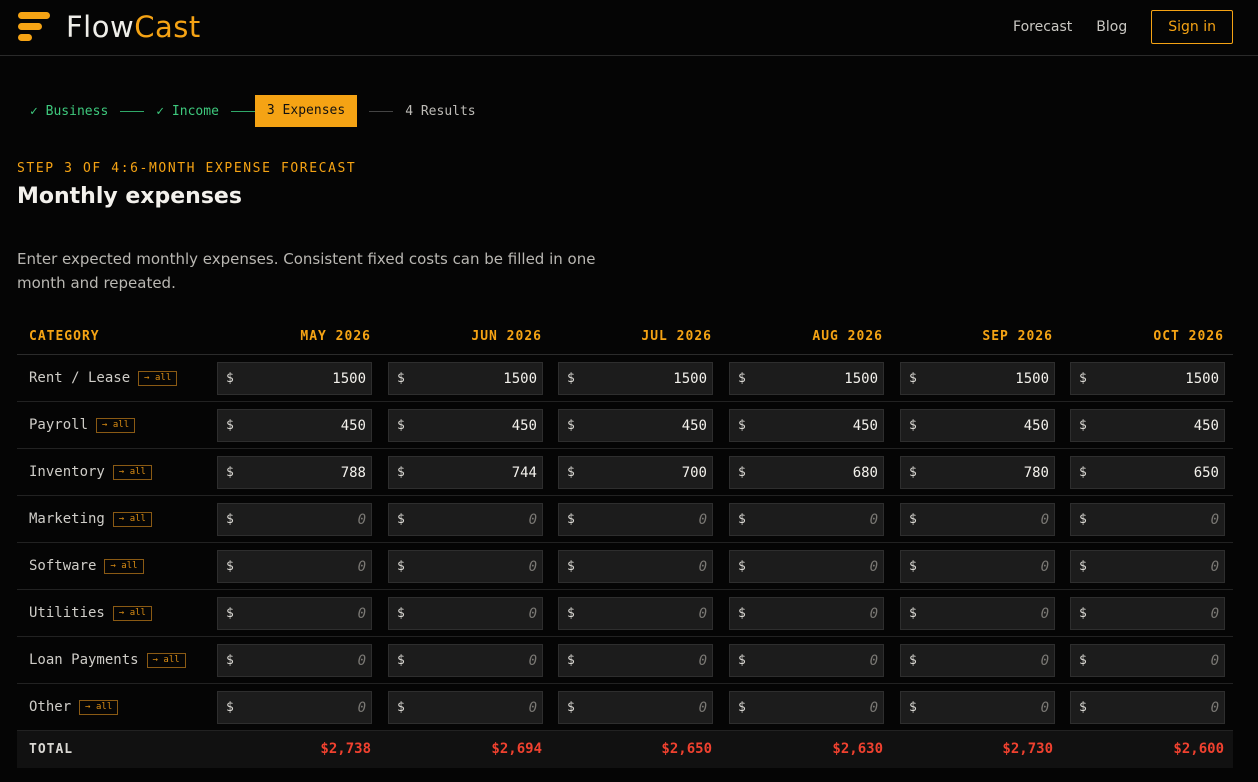 This screenshot has width=1258, height=782. I want to click on total-value: $2,738, so click(345, 749).